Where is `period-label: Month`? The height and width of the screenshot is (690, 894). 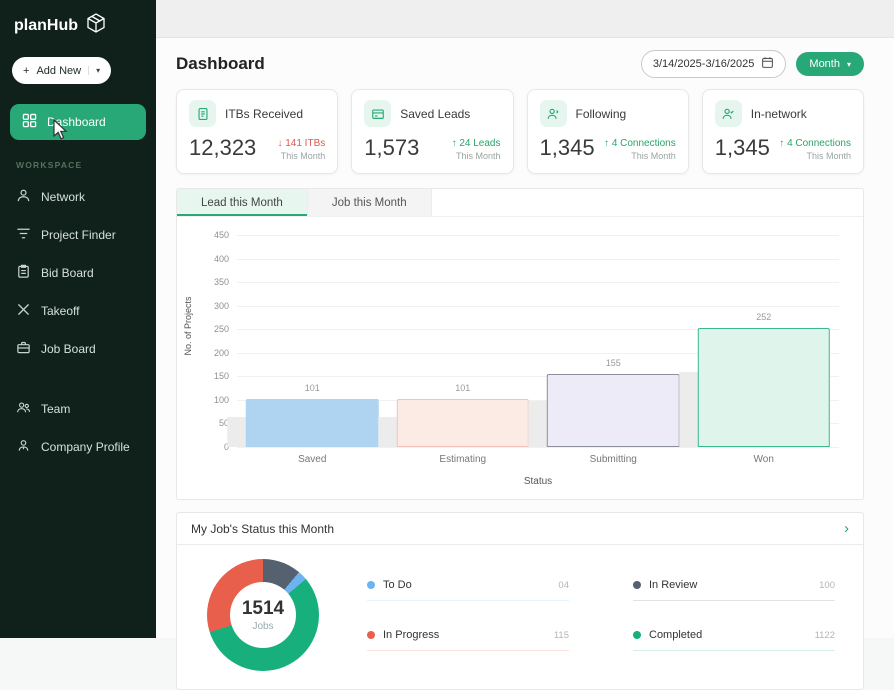
period-label: Month is located at coordinates (824, 64).